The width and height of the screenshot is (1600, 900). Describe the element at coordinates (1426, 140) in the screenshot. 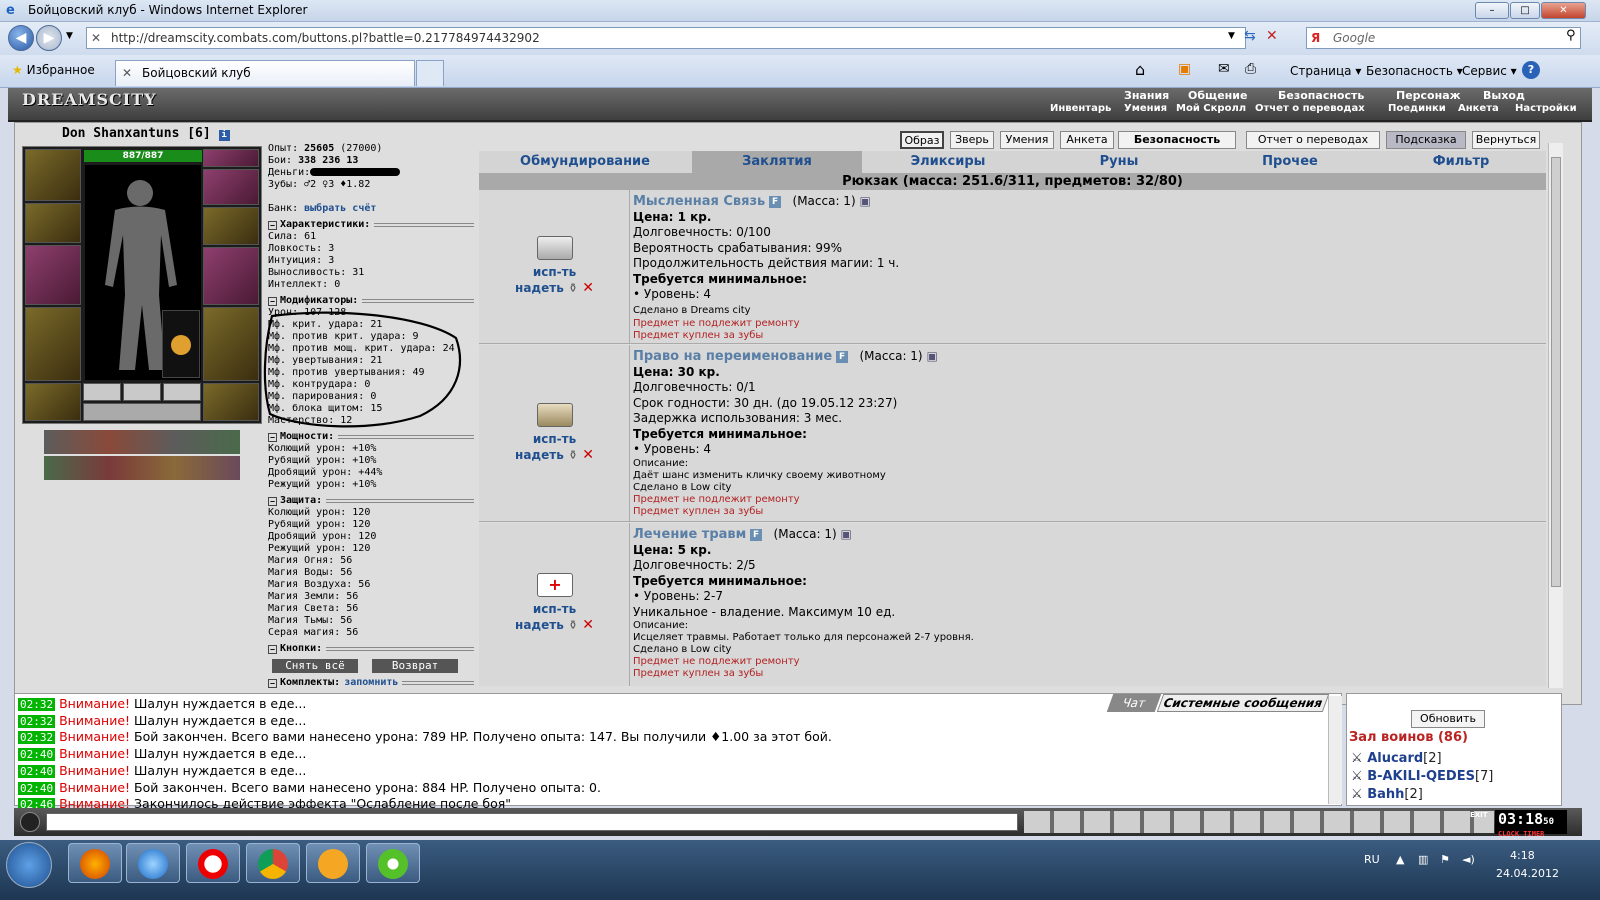

I see `btn-hint: Подсказка` at that location.